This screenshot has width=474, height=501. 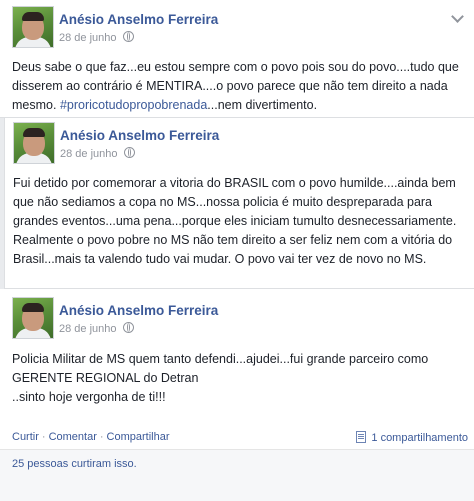 I want to click on comment-button: Comentar, so click(x=73, y=437).